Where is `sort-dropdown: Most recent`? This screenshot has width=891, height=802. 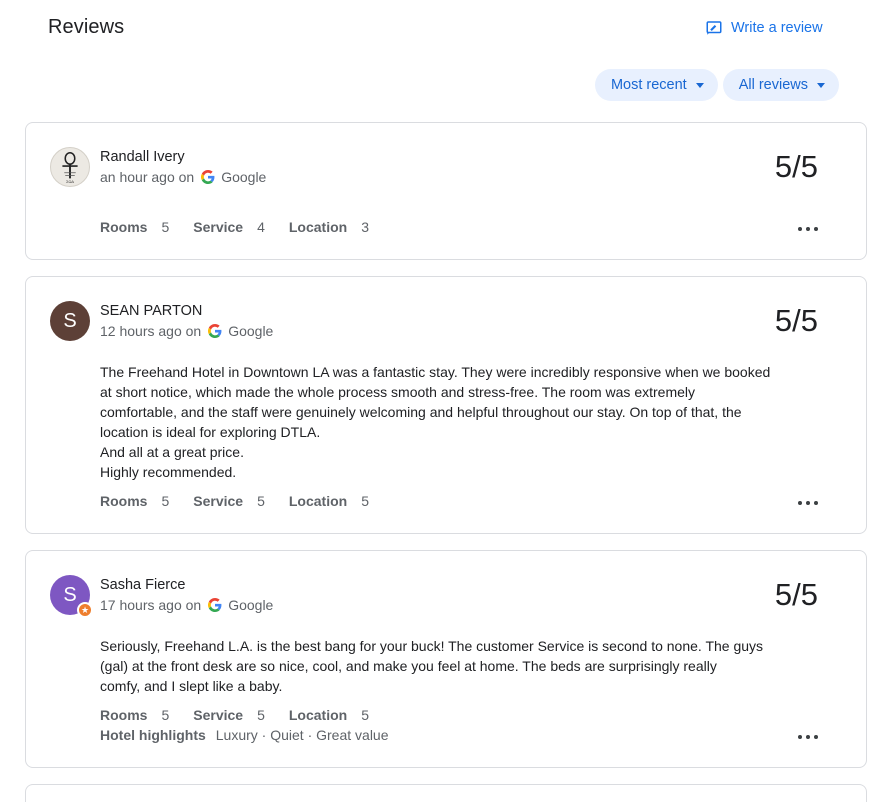
sort-dropdown: Most recent is located at coordinates (656, 85).